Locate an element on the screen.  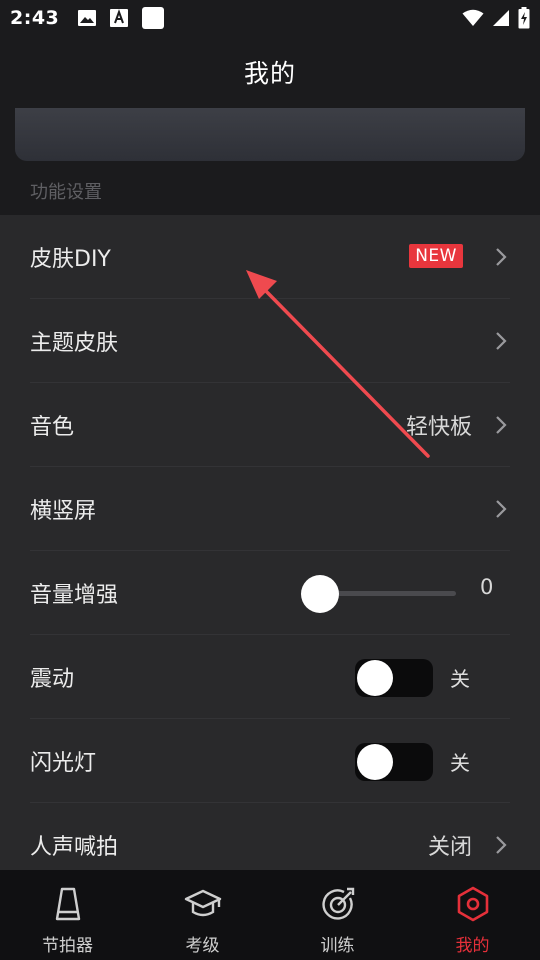
status-bar: 2:43 is located at coordinates (270, 18).